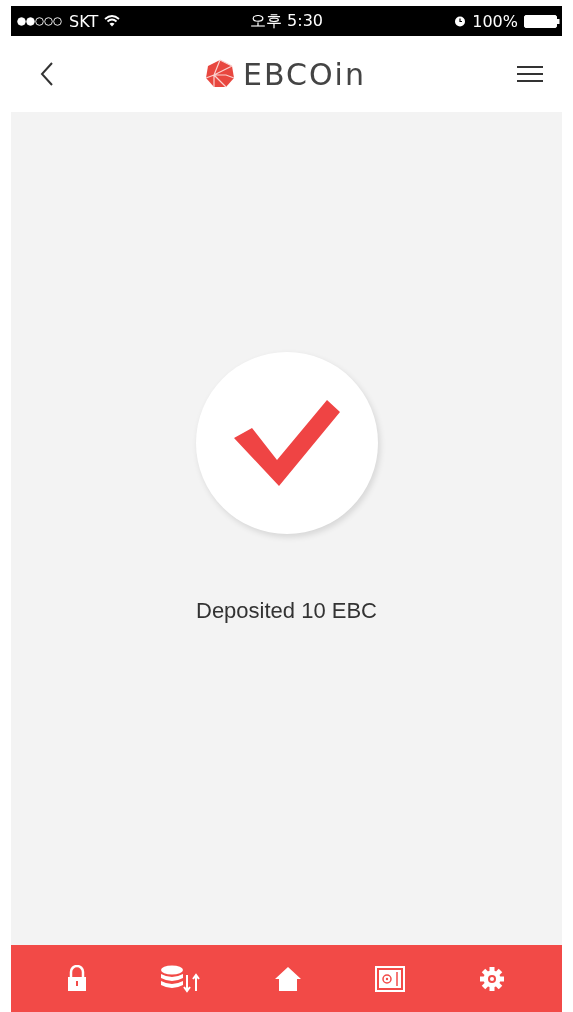  What do you see at coordinates (542, 21) in the screenshot?
I see `battery-icon` at bounding box center [542, 21].